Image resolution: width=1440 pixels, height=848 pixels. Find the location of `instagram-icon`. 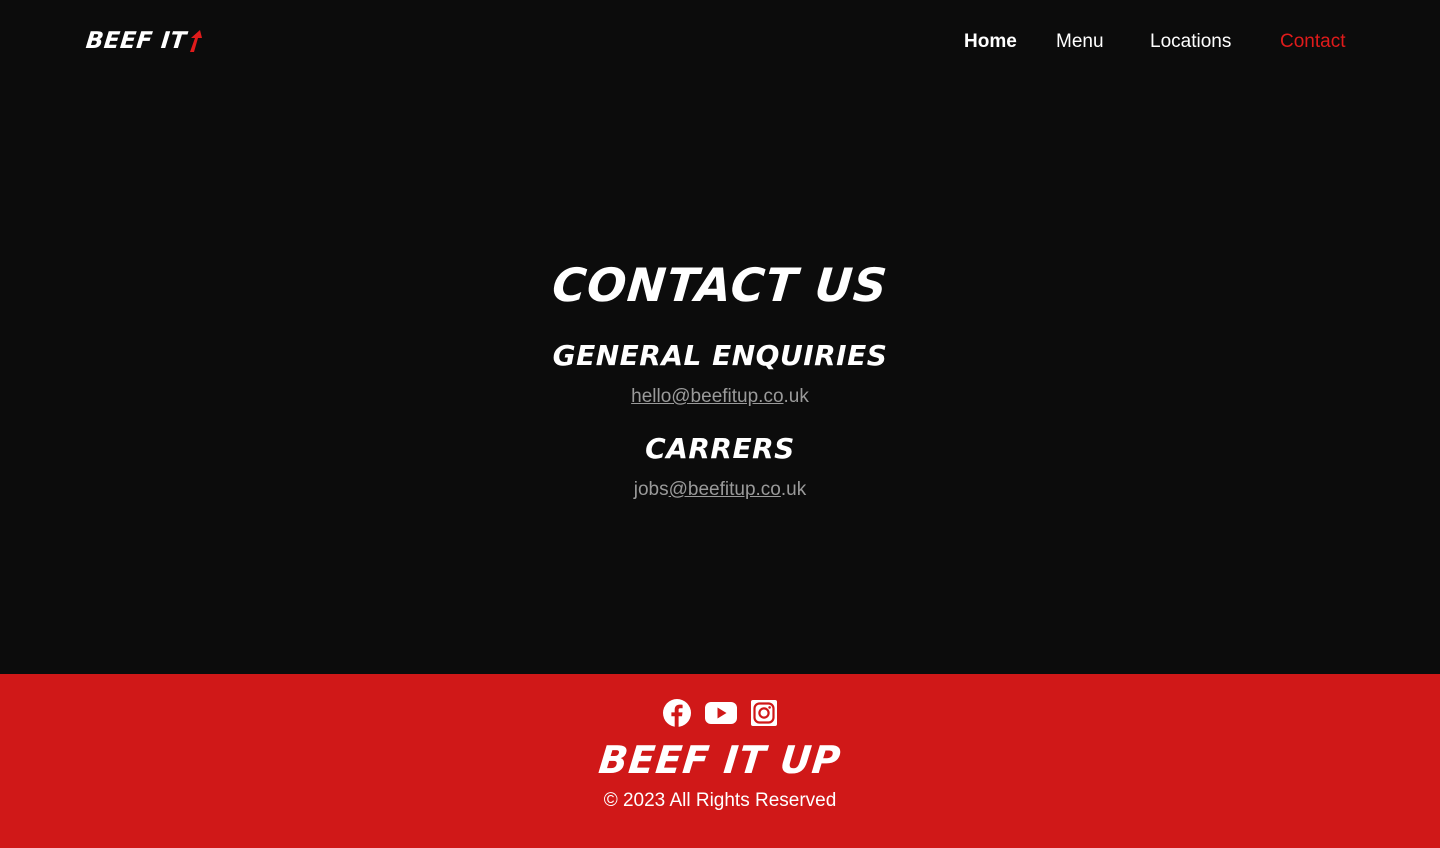

instagram-icon is located at coordinates (764, 713).